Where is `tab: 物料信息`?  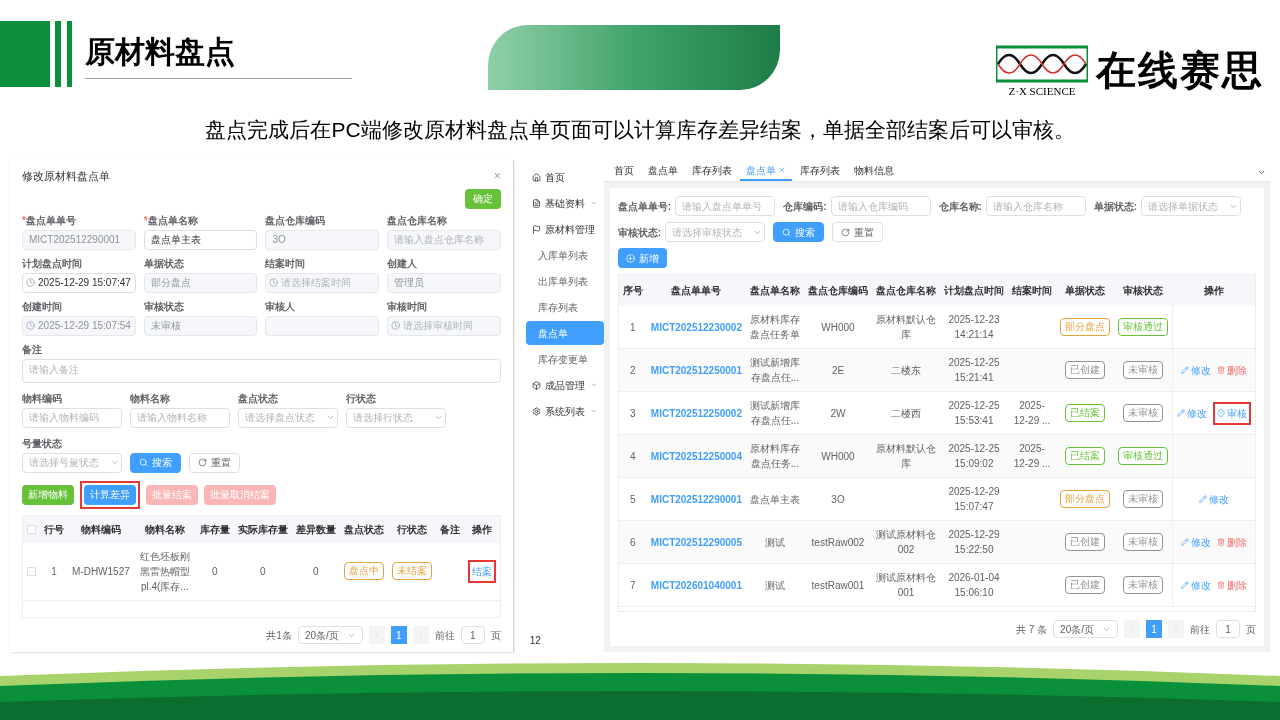 tab: 物料信息 is located at coordinates (873, 171).